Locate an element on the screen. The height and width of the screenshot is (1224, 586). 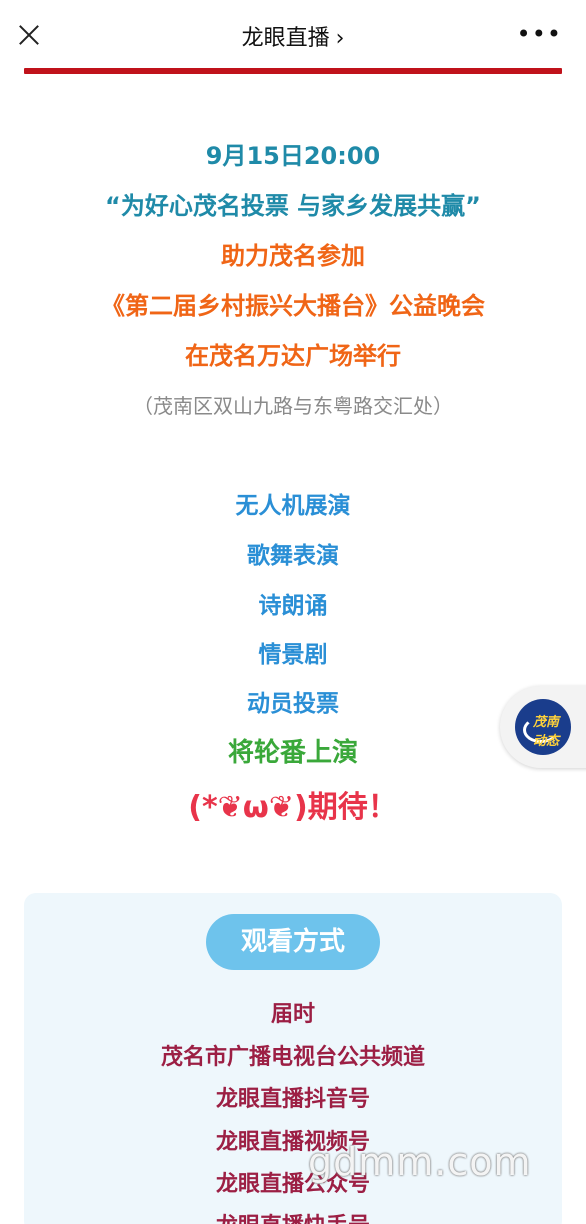
account-title: 龙眼直播 is located at coordinates (286, 38).